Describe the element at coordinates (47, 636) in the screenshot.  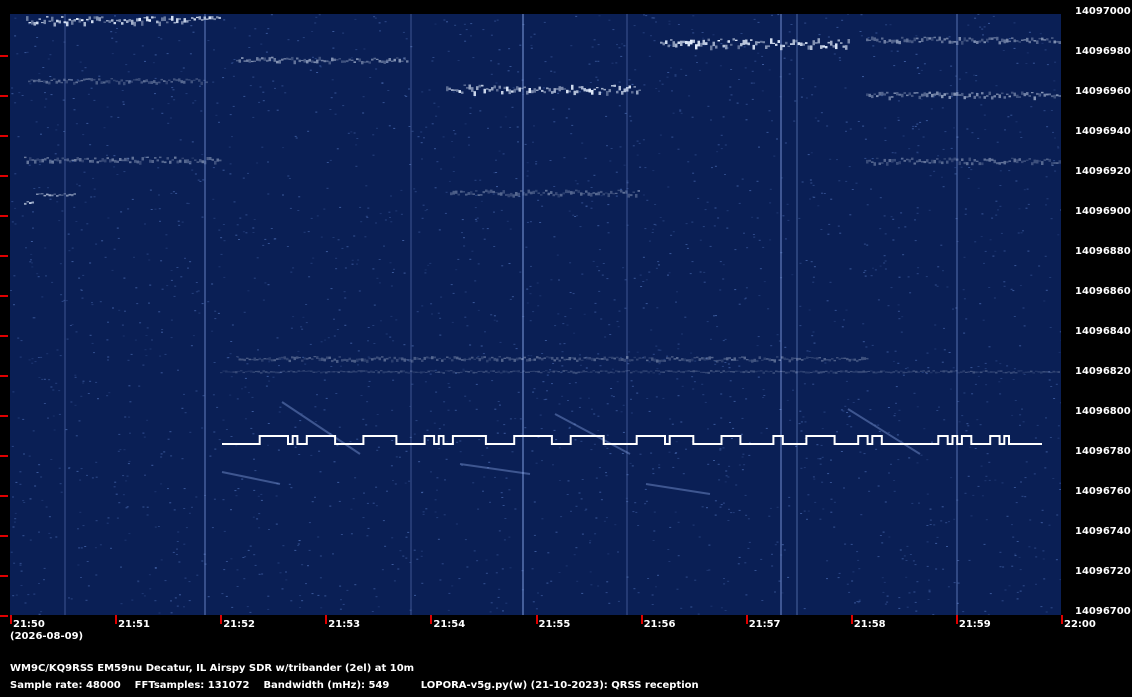
I see `date-label: (2026-08-09)` at that location.